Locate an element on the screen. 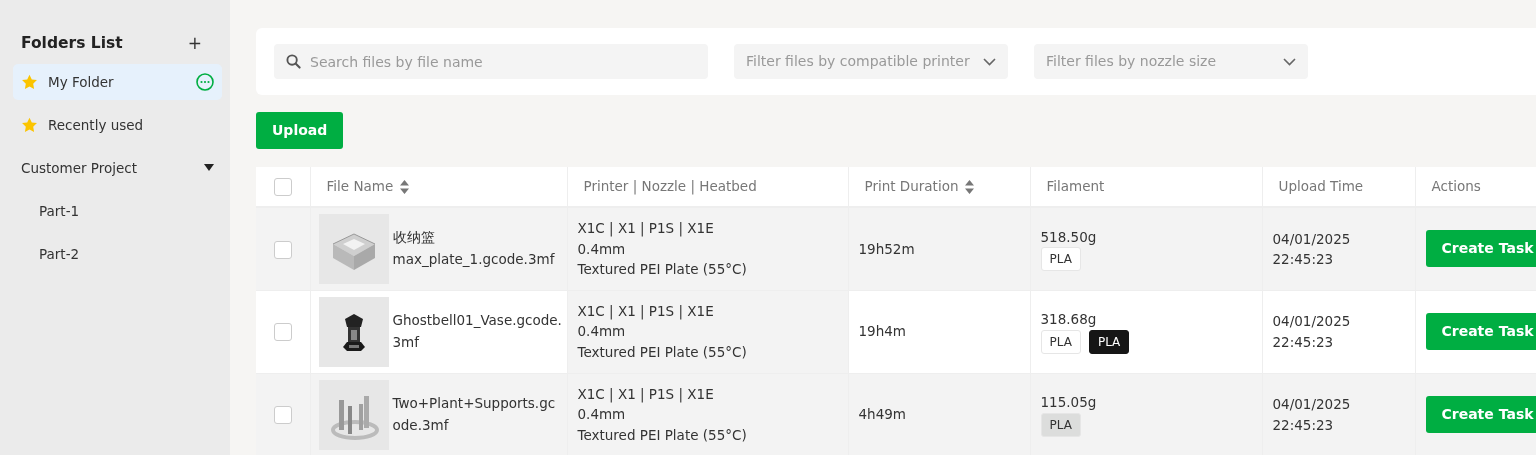  column-header: Upload Time is located at coordinates (1321, 187).